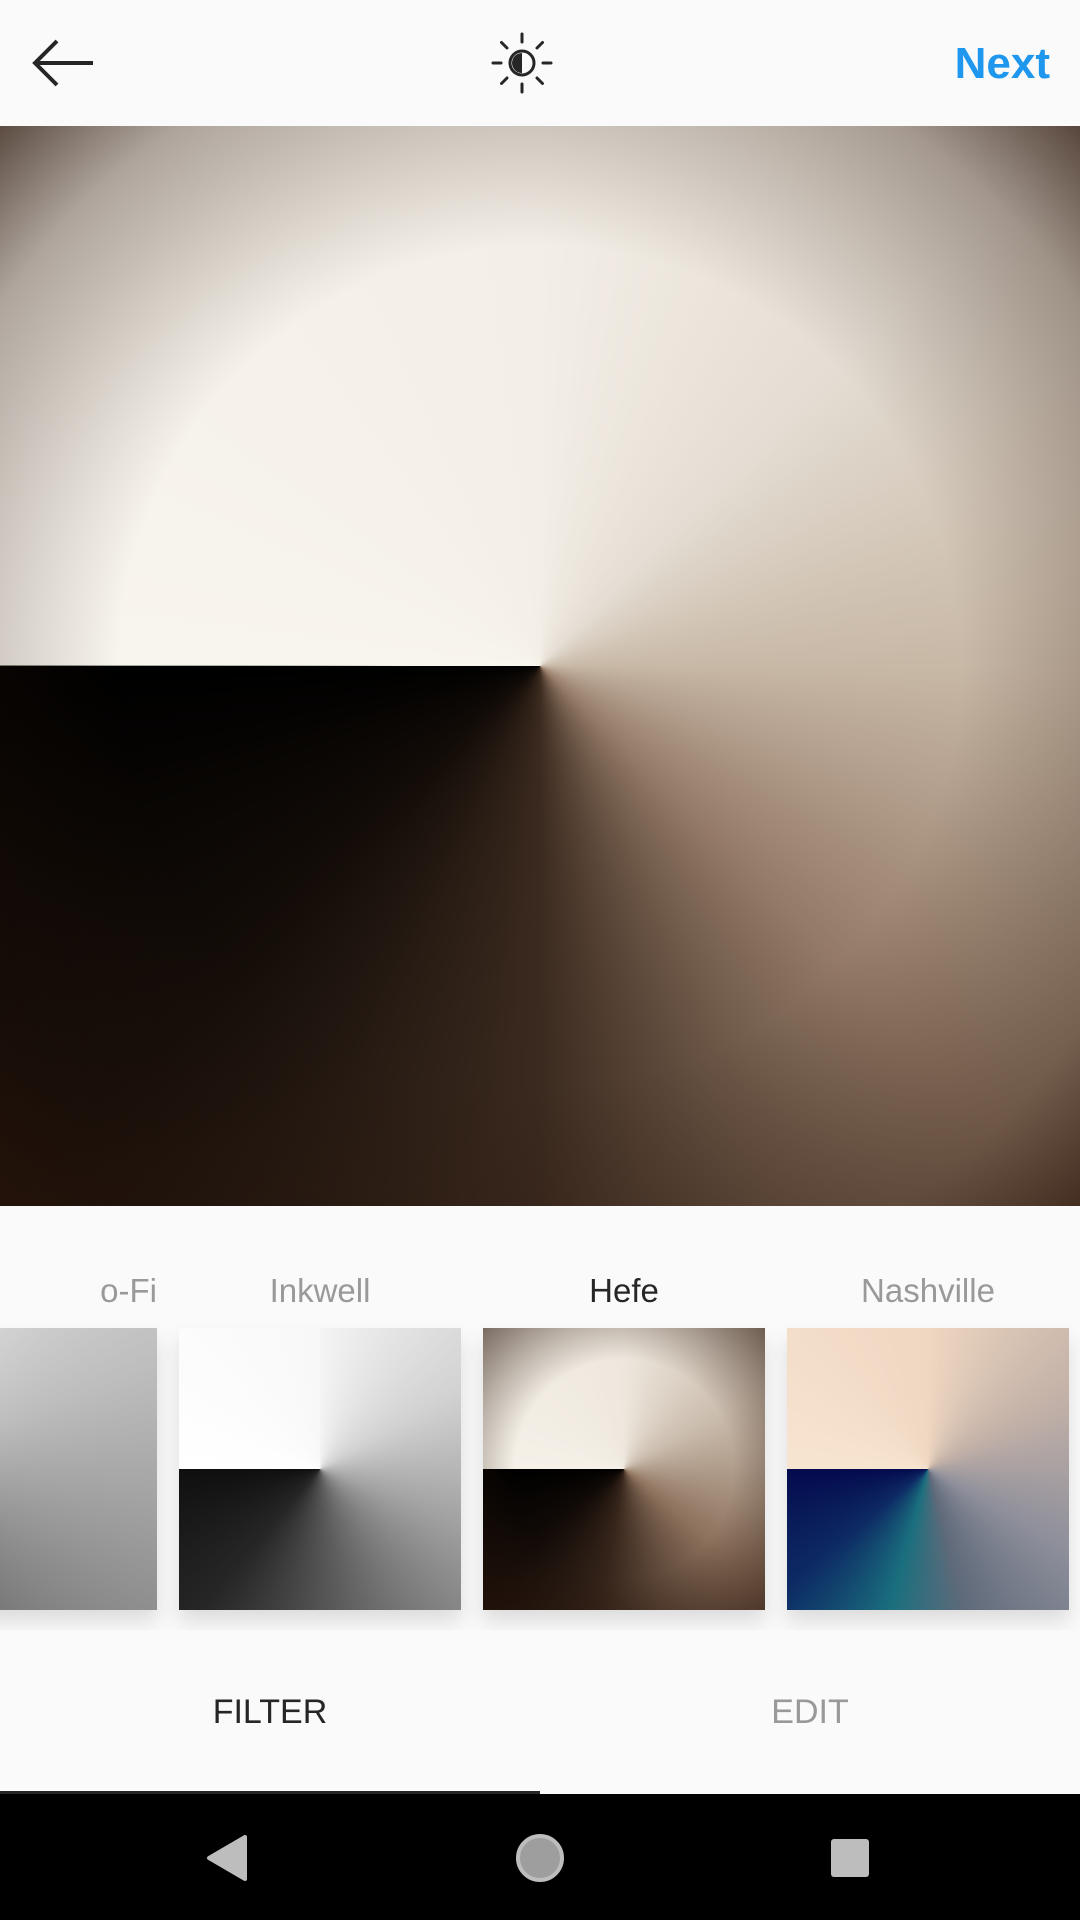 This screenshot has height=1920, width=1080. I want to click on back-button, so click(64, 63).